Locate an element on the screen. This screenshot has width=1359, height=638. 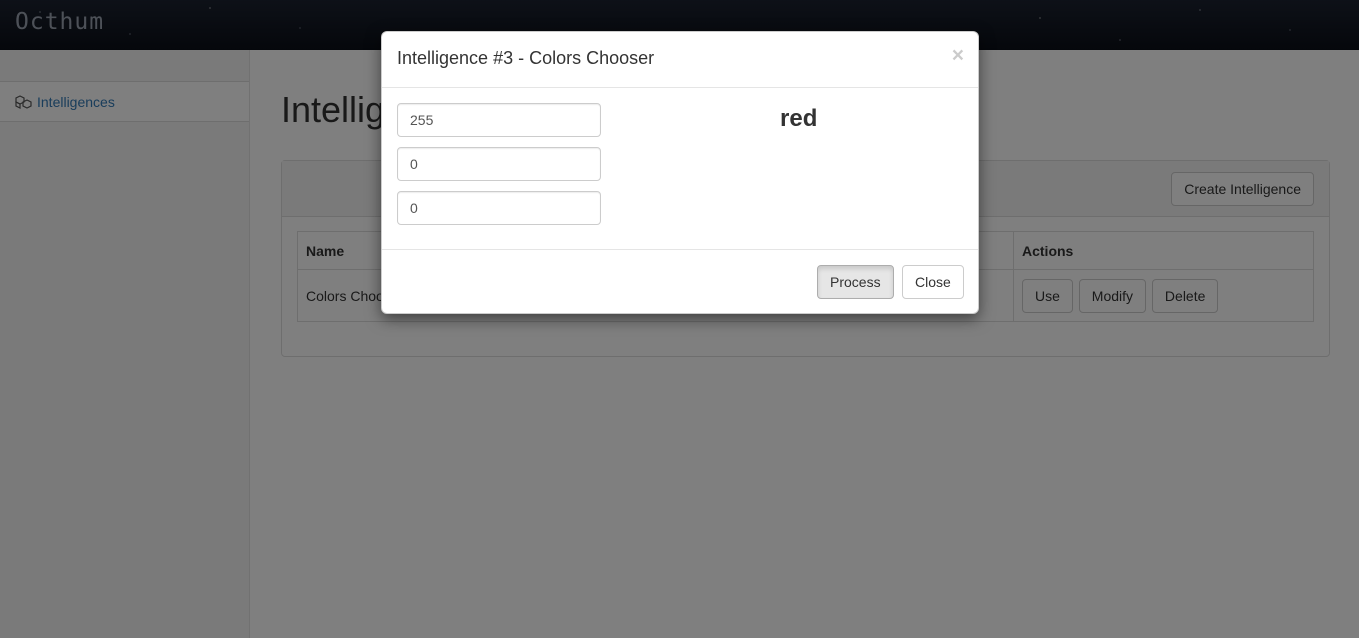
close-icon: × is located at coordinates (958, 55).